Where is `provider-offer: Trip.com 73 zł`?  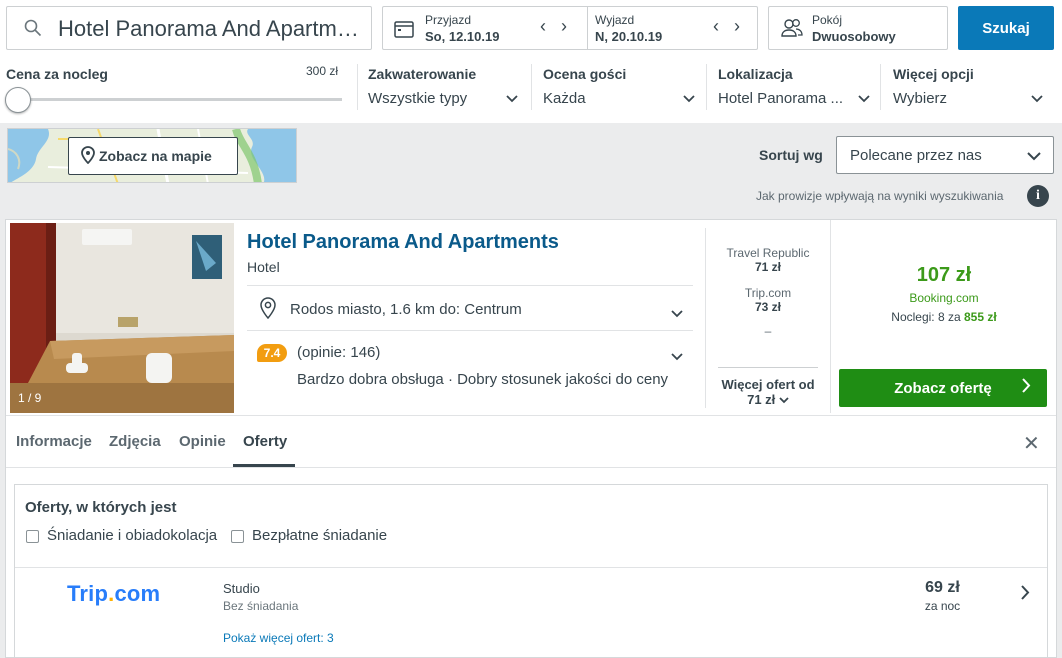
provider-offer: Trip.com 73 zł is located at coordinates (768, 300).